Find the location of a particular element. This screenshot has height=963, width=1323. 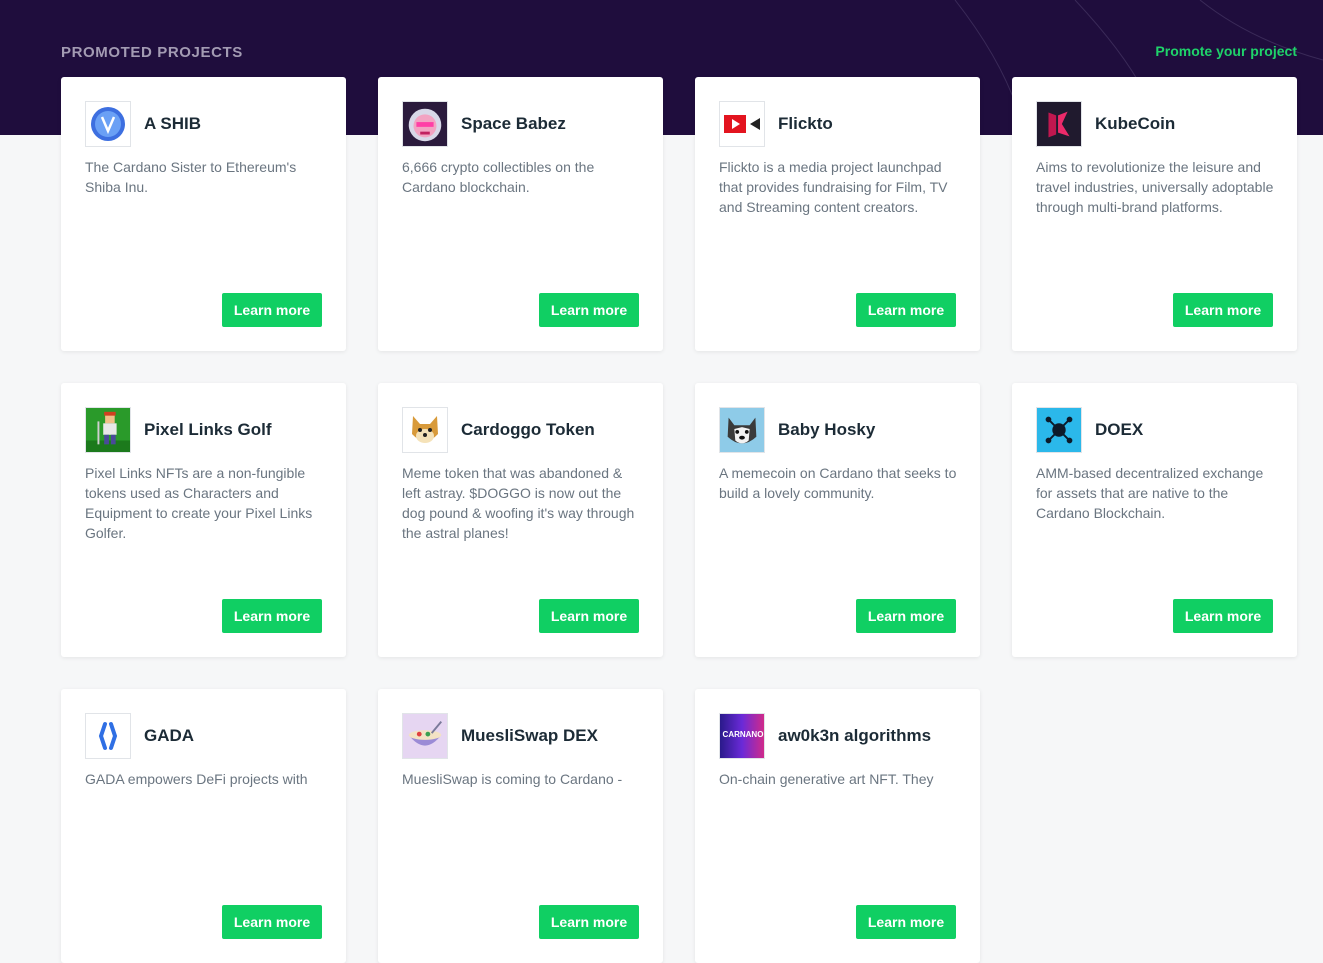

card-header: MuesliSwap DEX is located at coordinates (500, 736).